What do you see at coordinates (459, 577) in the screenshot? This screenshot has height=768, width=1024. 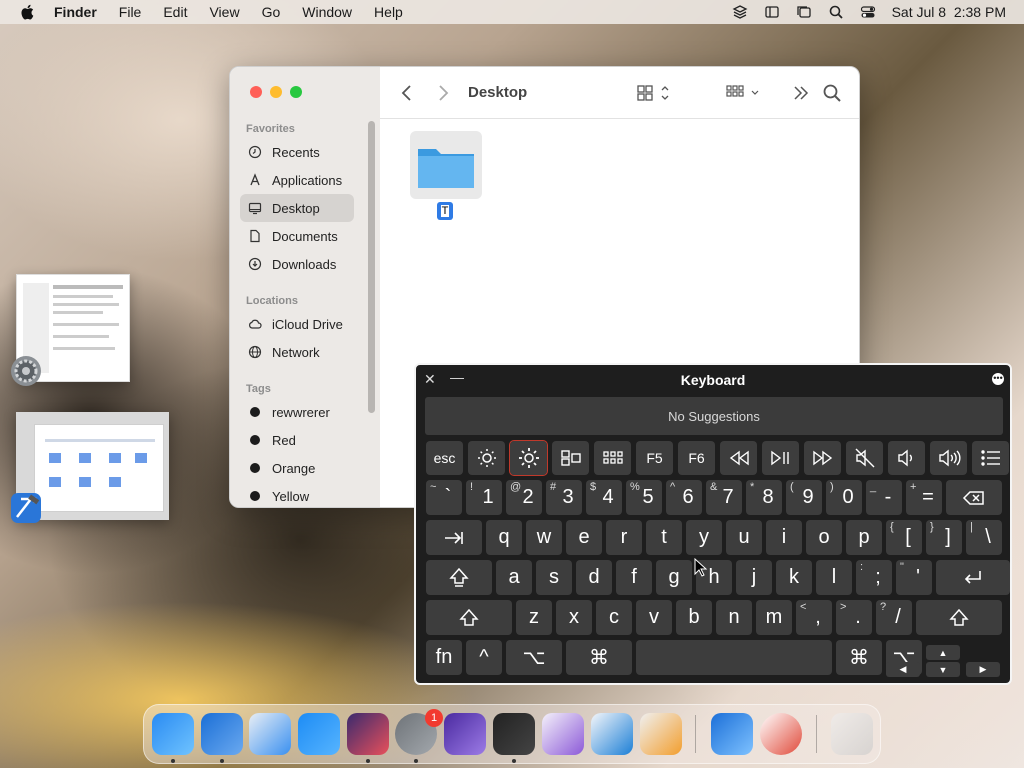 I see `caps-lock-key` at bounding box center [459, 577].